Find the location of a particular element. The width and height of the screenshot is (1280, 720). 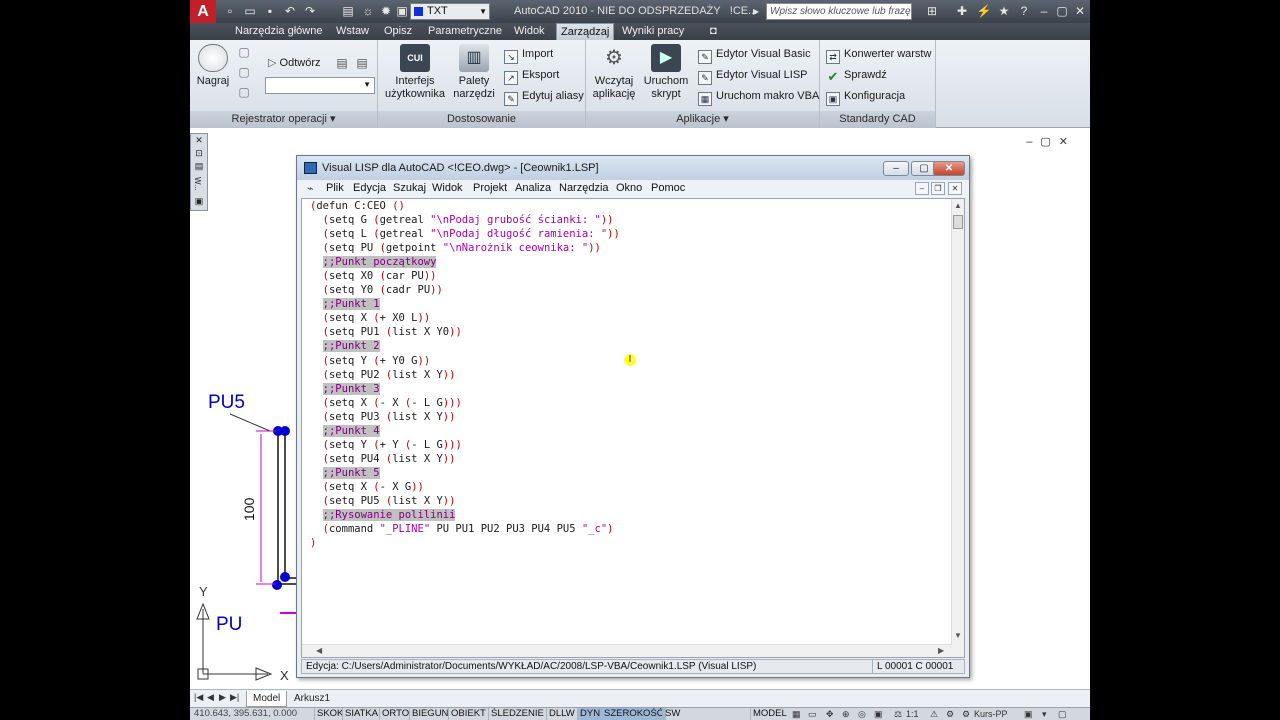

layout-tab-sheet1: Arkusz1 is located at coordinates (312, 699).